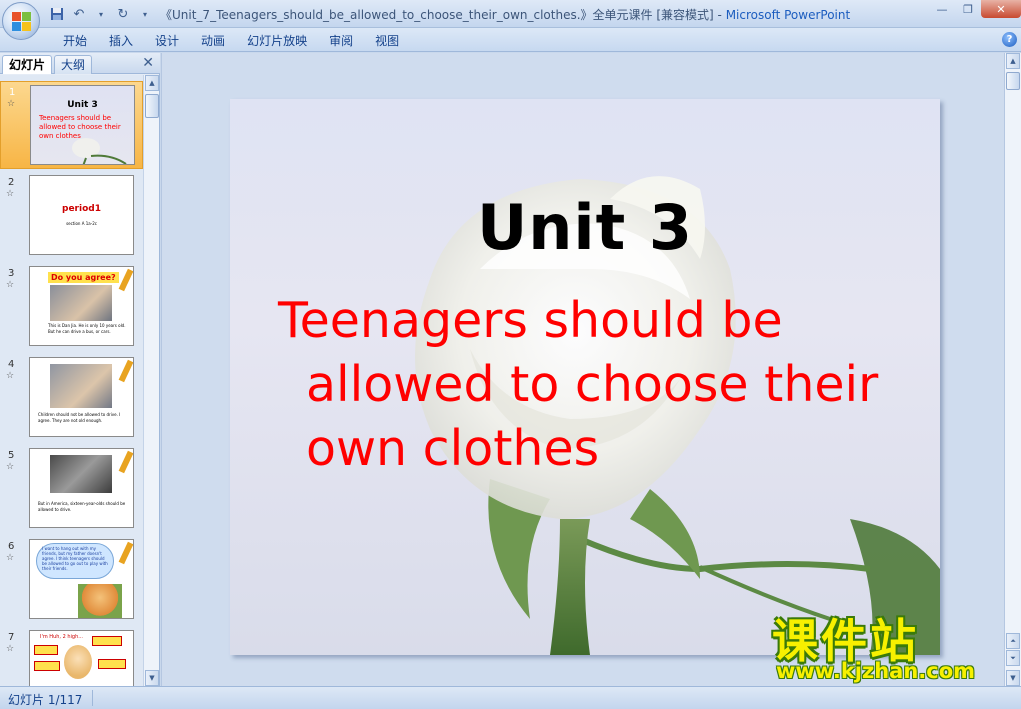  I want to click on redo-icon: ↻, so click(123, 14).